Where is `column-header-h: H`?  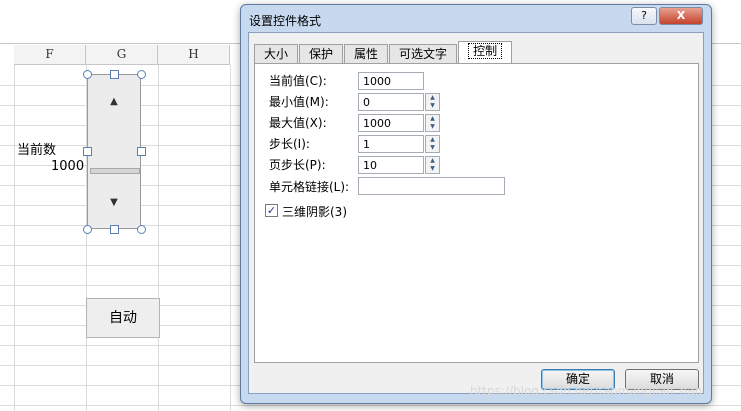
column-header-h: H is located at coordinates (194, 55).